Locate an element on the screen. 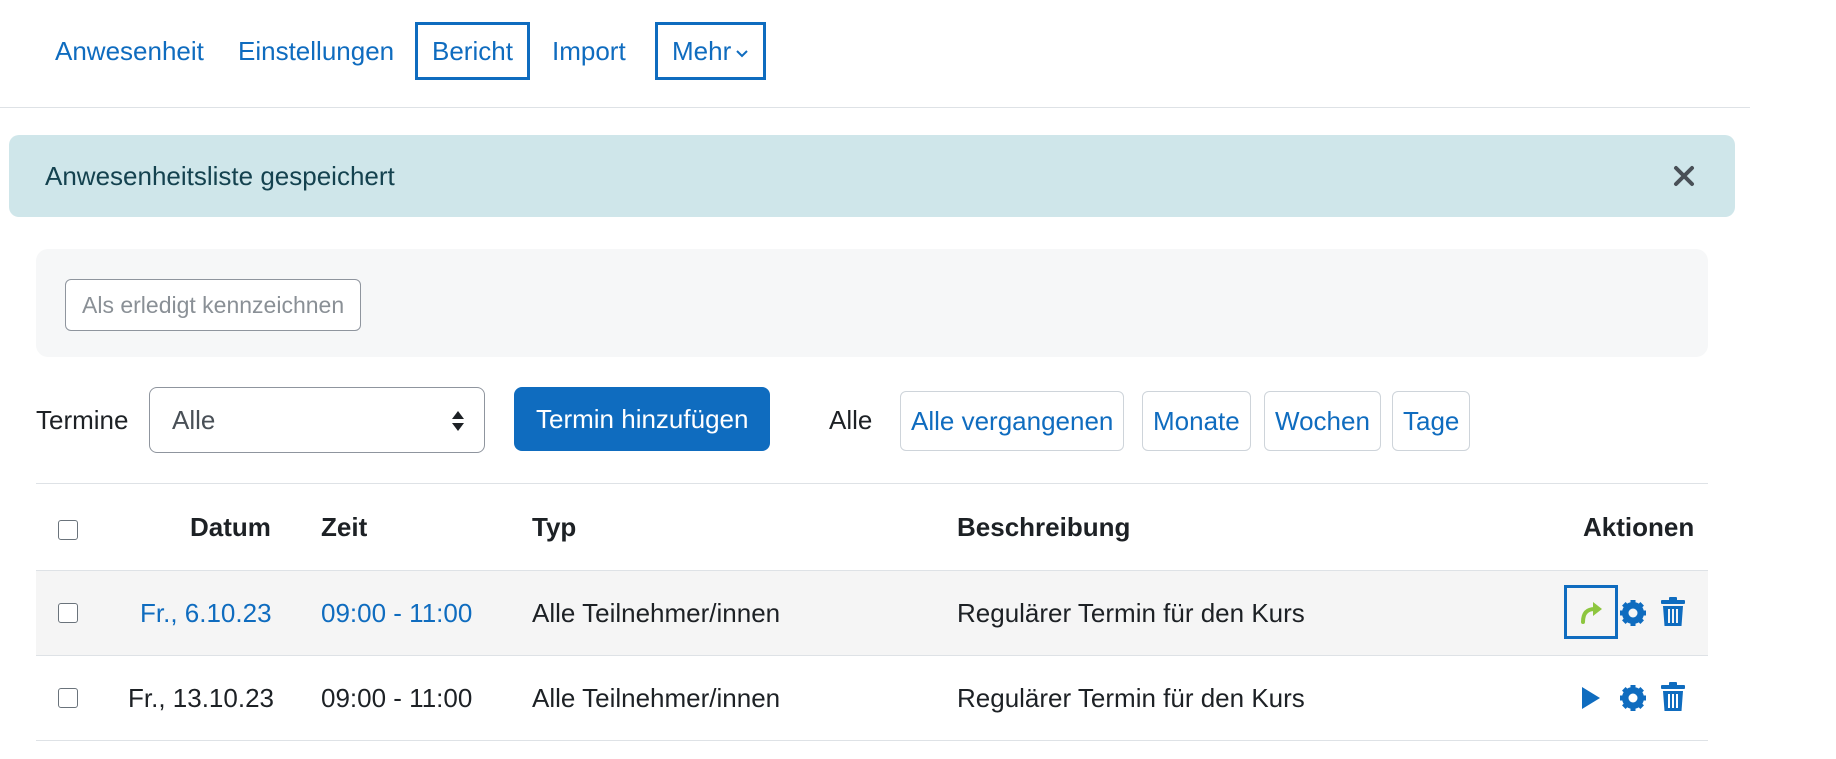  session-date-link: Fr., 6.10.23 is located at coordinates (206, 613).